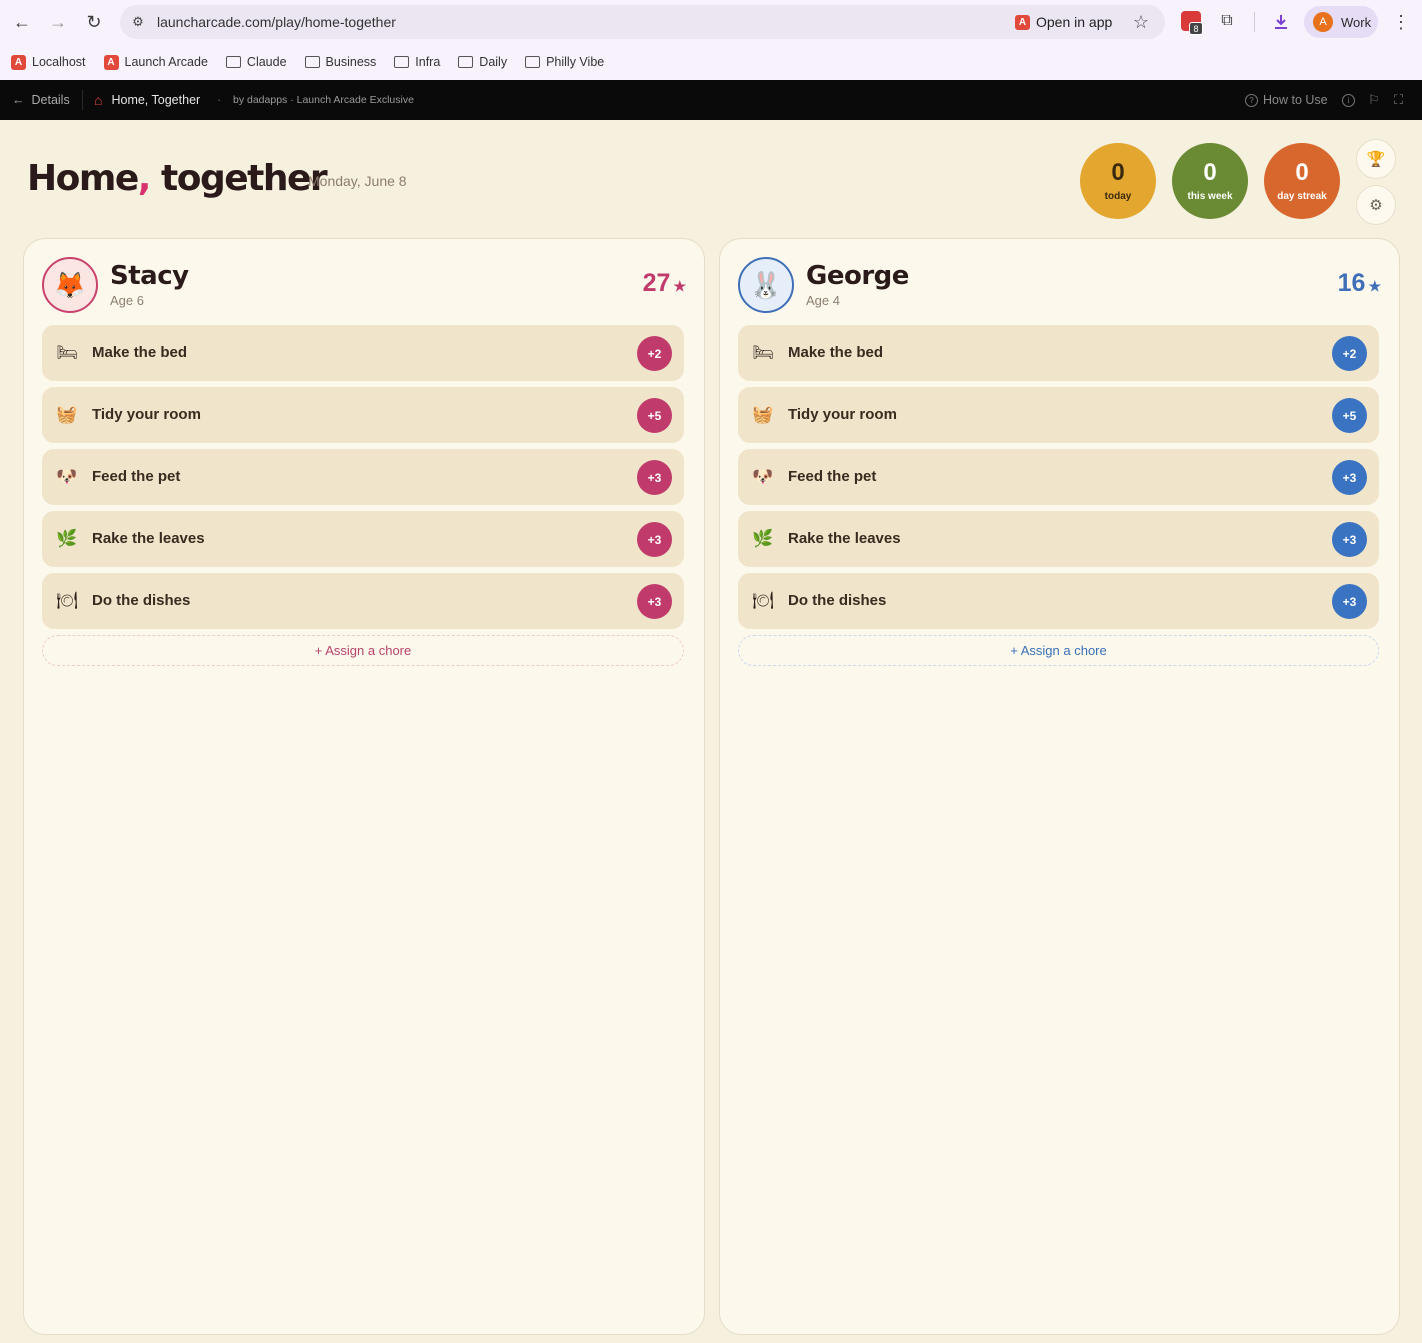 The height and width of the screenshot is (1343, 1422). Describe the element at coordinates (357, 181) in the screenshot. I see `current-date: Monday, June 8` at that location.